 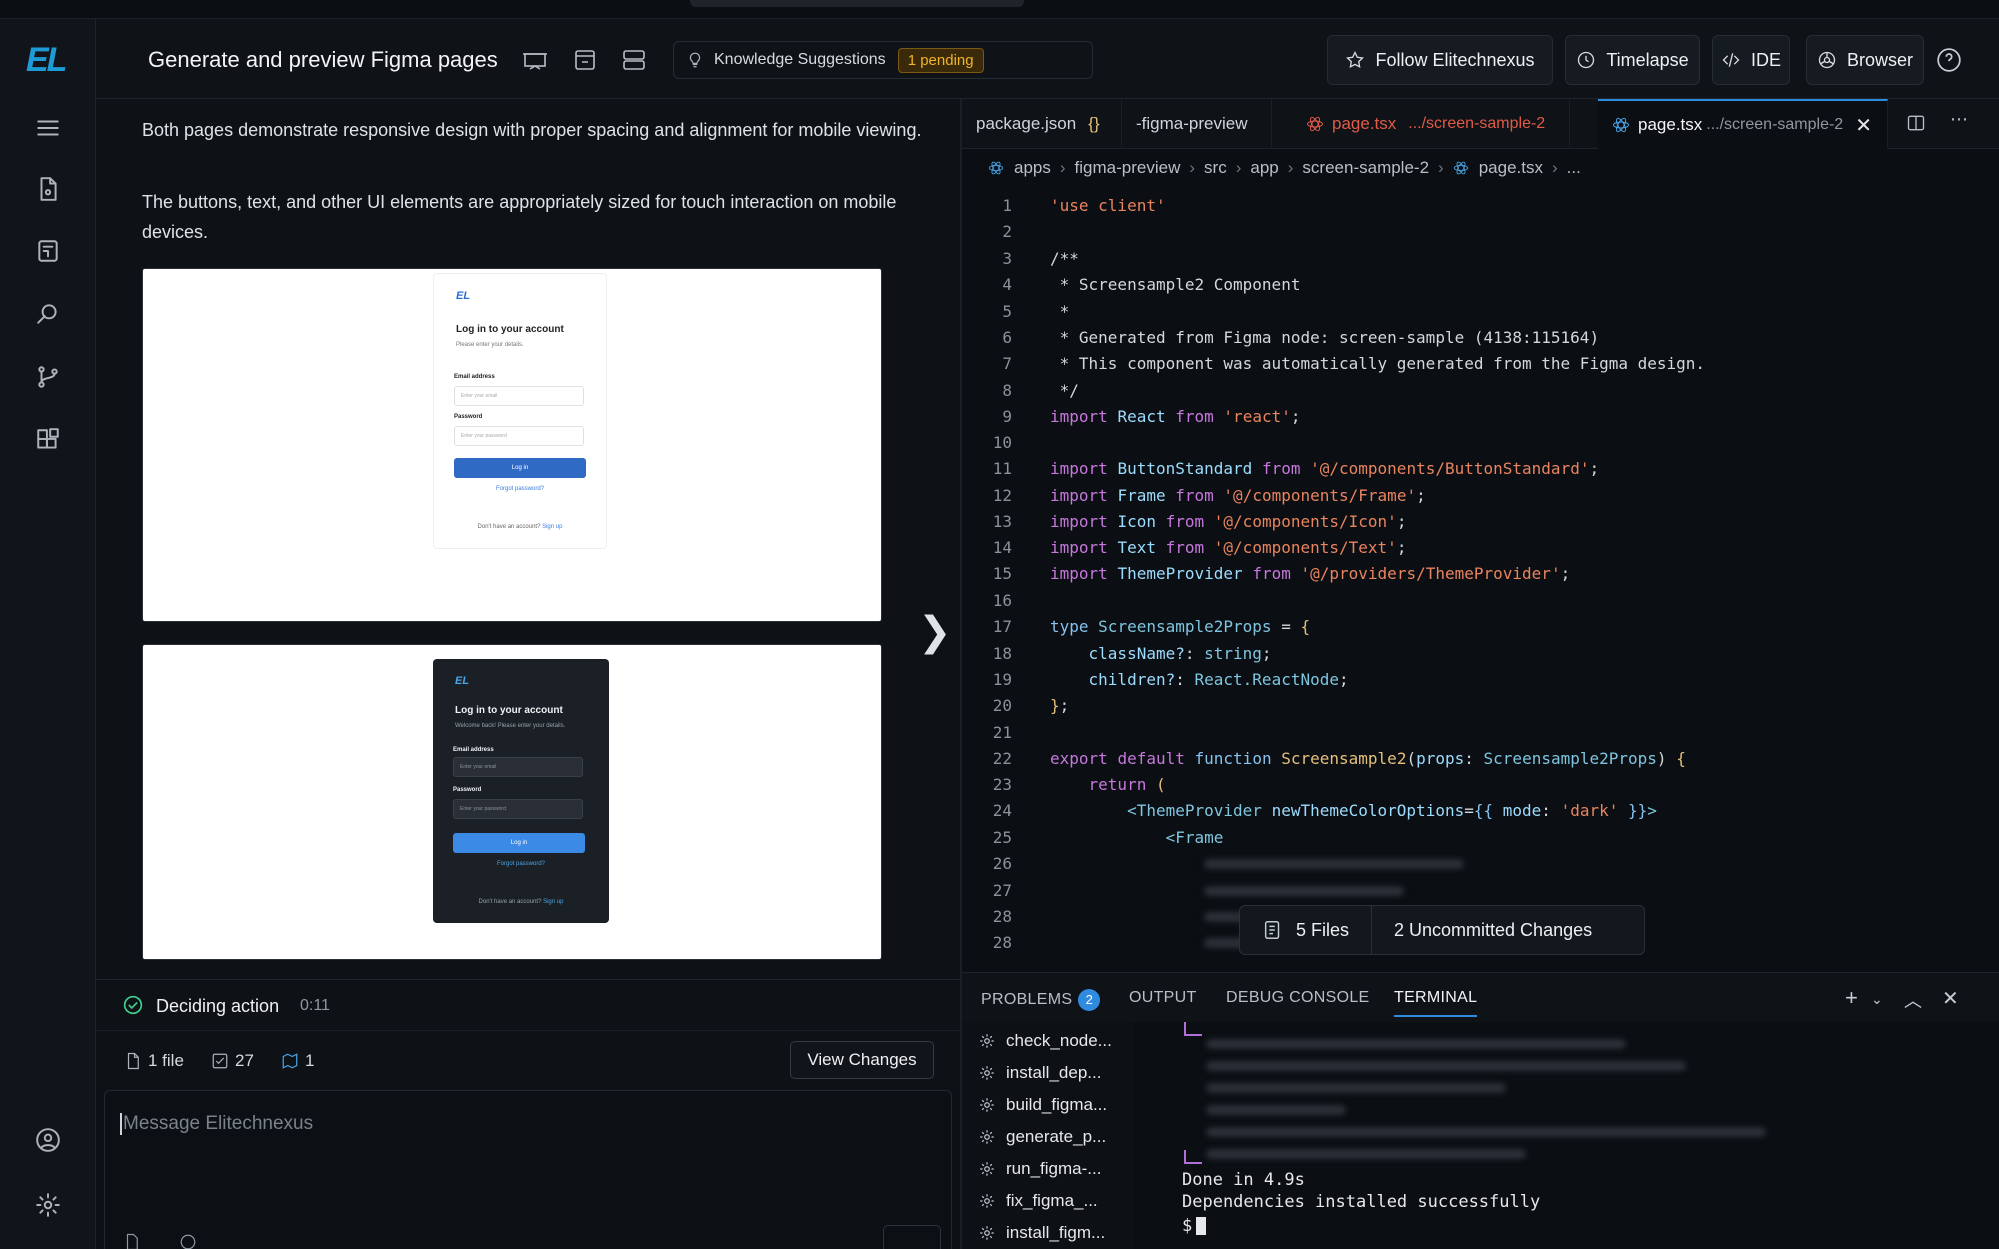 What do you see at coordinates (535, 60) in the screenshot?
I see `slides-icon` at bounding box center [535, 60].